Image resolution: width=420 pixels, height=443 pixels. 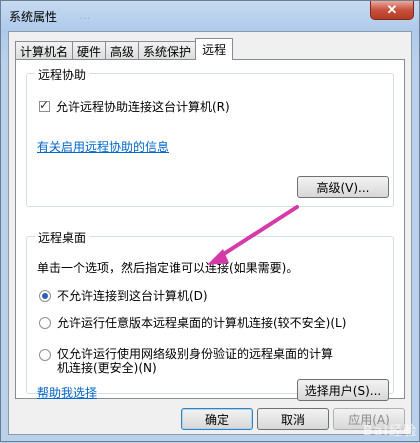 What do you see at coordinates (44, 50) in the screenshot?
I see `tab-computer-name: 计算机名` at bounding box center [44, 50].